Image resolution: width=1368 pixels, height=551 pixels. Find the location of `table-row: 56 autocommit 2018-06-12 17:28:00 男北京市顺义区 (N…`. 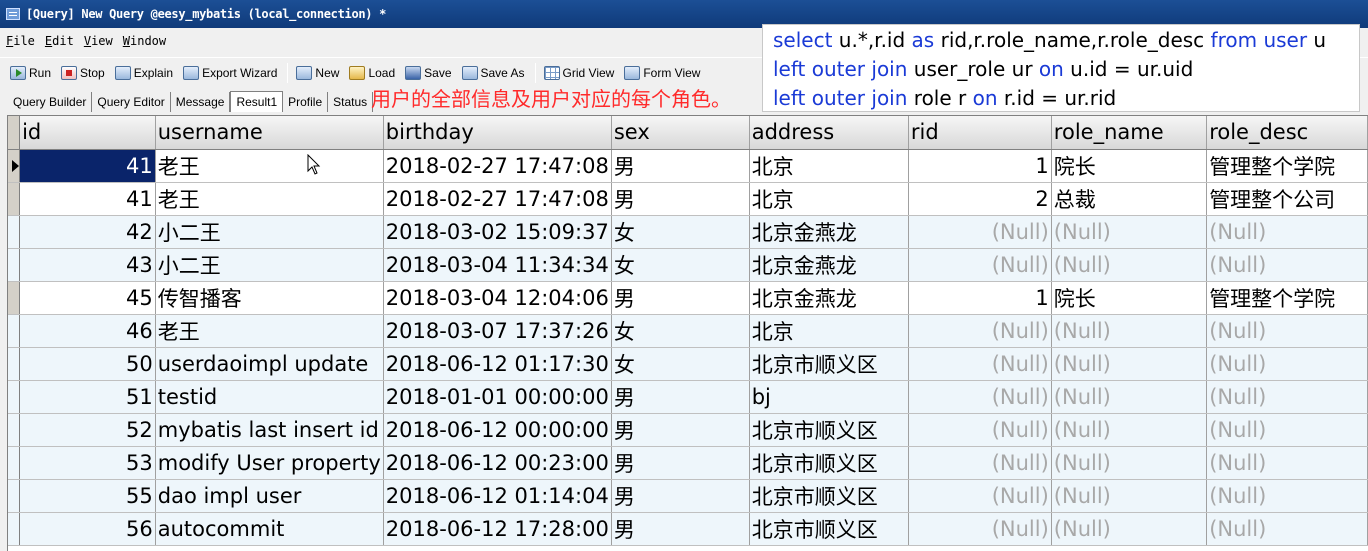

table-row: 56 autocommit 2018-06-12 17:28:00 男北京市顺义区 (N… is located at coordinates (688, 529).